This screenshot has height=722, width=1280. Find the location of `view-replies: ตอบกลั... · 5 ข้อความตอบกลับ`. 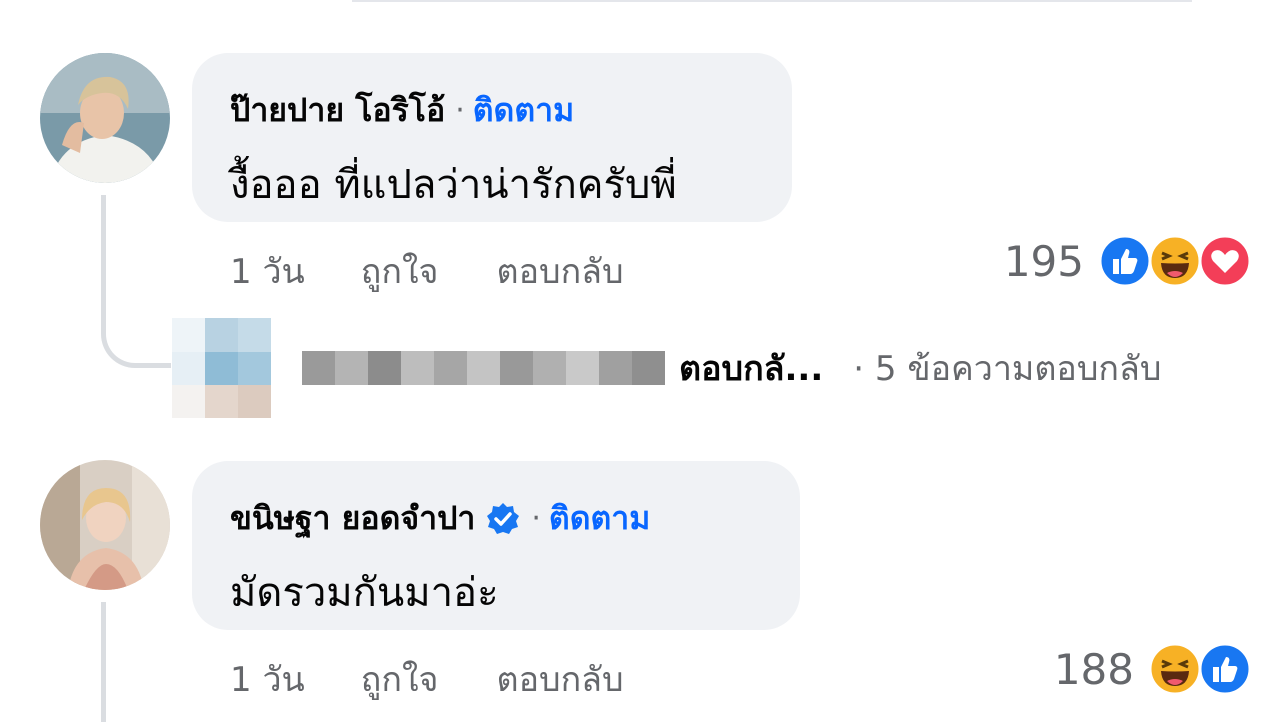

view-replies: ตอบกลั... · 5 ข้อความตอบกลับ is located at coordinates (666, 368).